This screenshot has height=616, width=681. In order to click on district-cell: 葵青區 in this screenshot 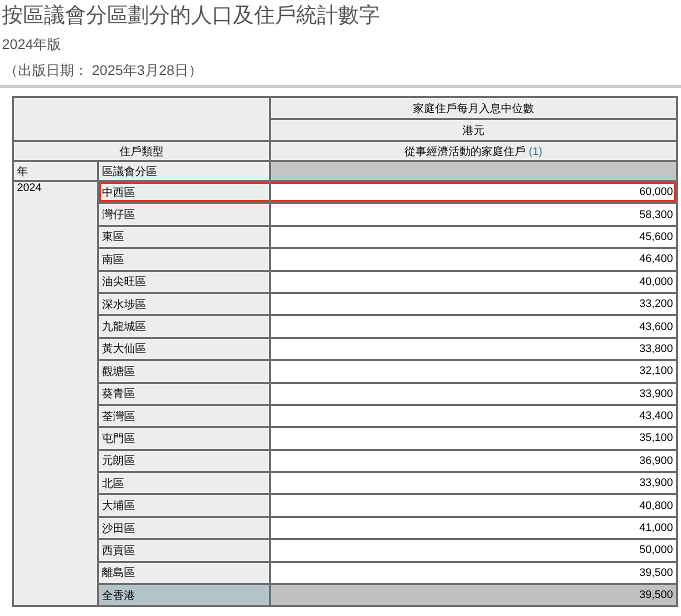, I will do `click(184, 393)`.